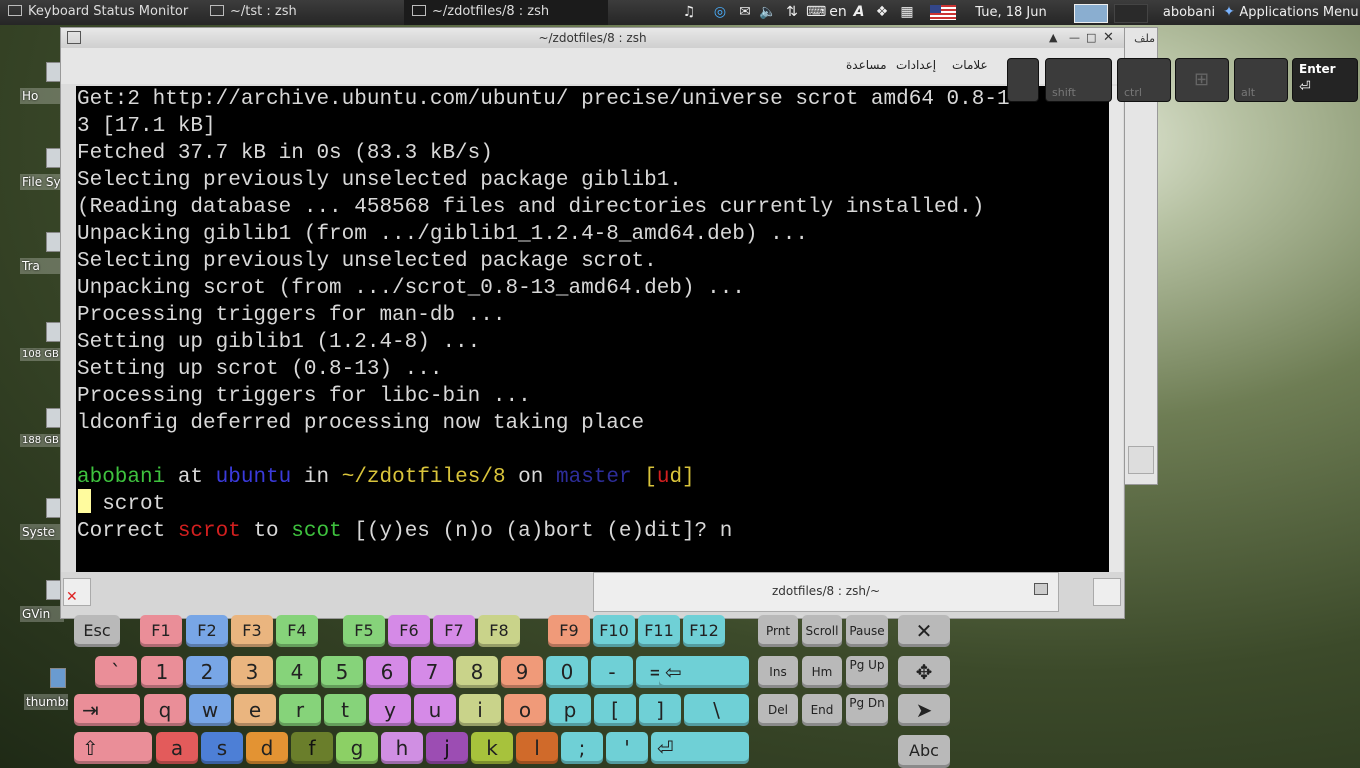 This screenshot has width=1360, height=768. Describe the element at coordinates (1053, 38) in the screenshot. I see `move-up-icon: ▲` at that location.